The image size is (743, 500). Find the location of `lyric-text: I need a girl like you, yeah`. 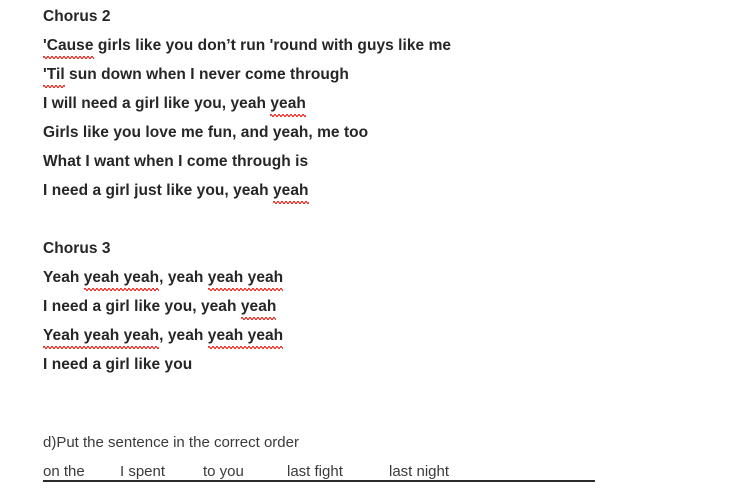

lyric-text: I need a girl like you, yeah is located at coordinates (142, 306).